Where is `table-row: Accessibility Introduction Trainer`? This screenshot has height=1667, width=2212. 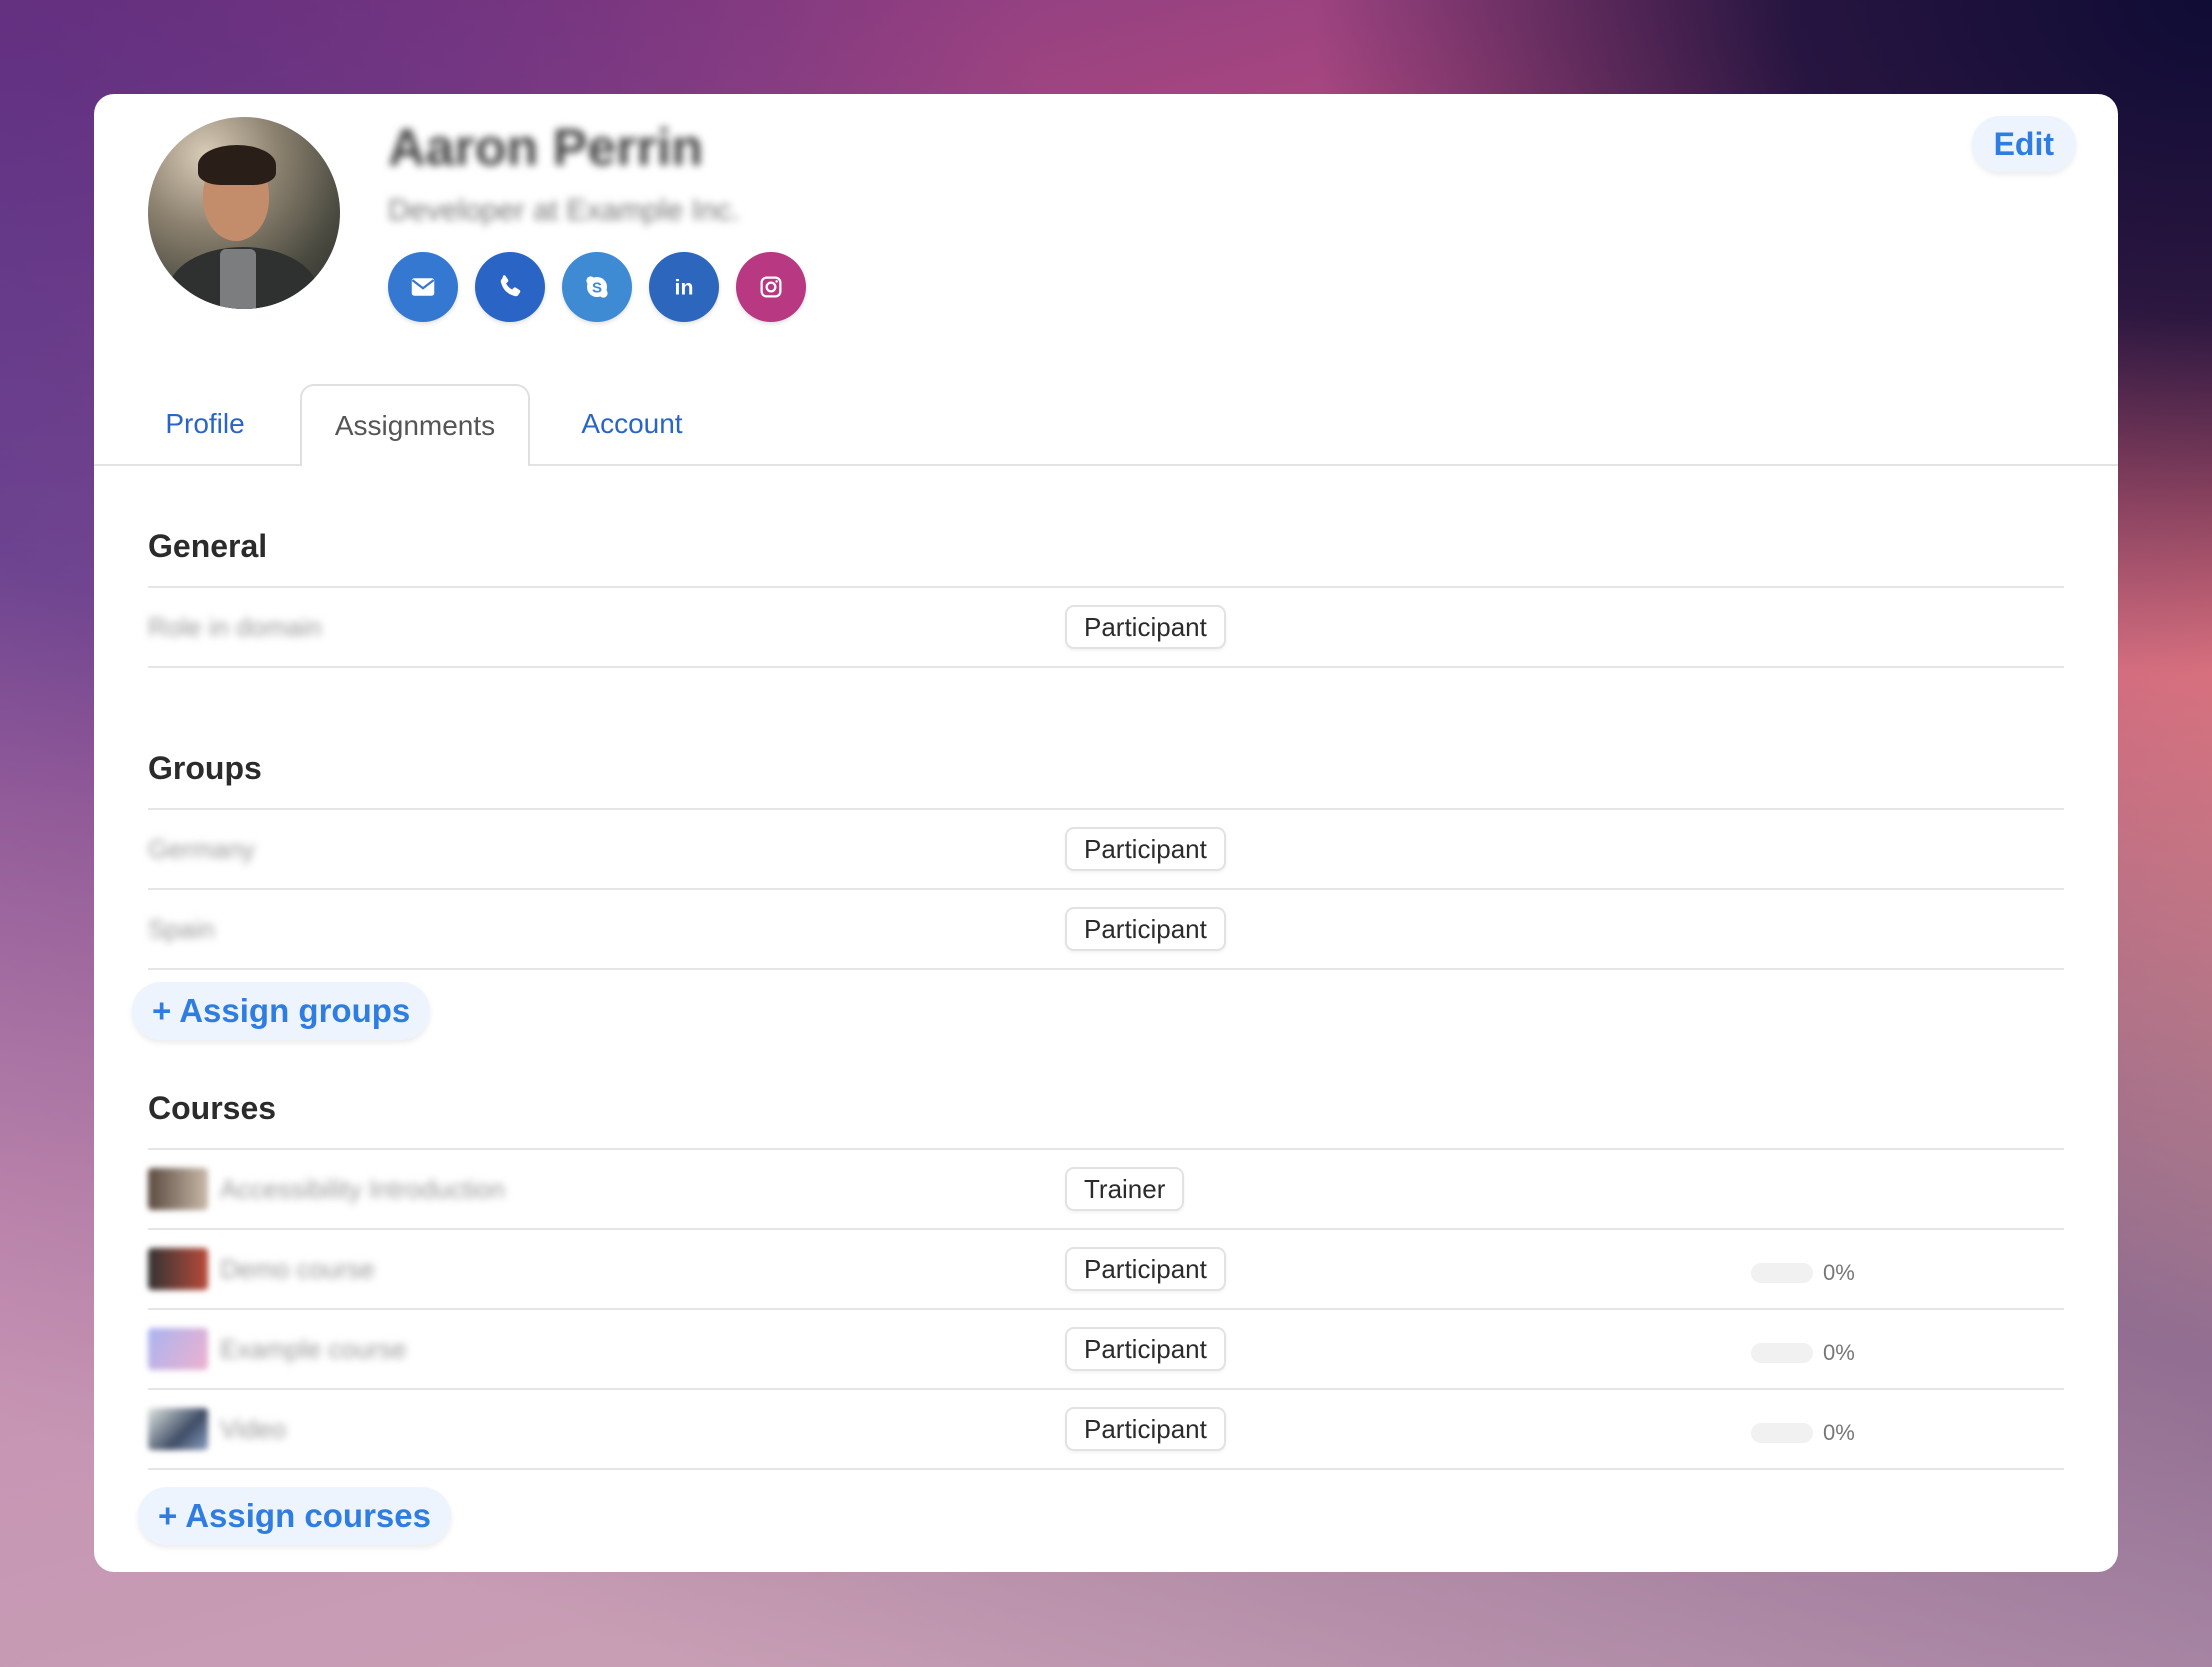 table-row: Accessibility Introduction Trainer is located at coordinates (1106, 1188).